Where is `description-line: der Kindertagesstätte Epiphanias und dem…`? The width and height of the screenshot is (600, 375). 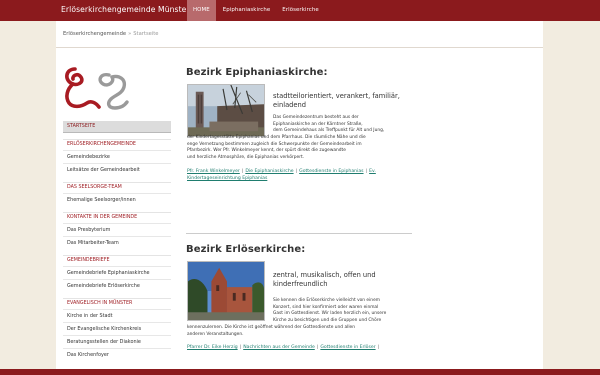
description-line: der Kindertagesstätte Epiphanias und dem… is located at coordinates (276, 137).